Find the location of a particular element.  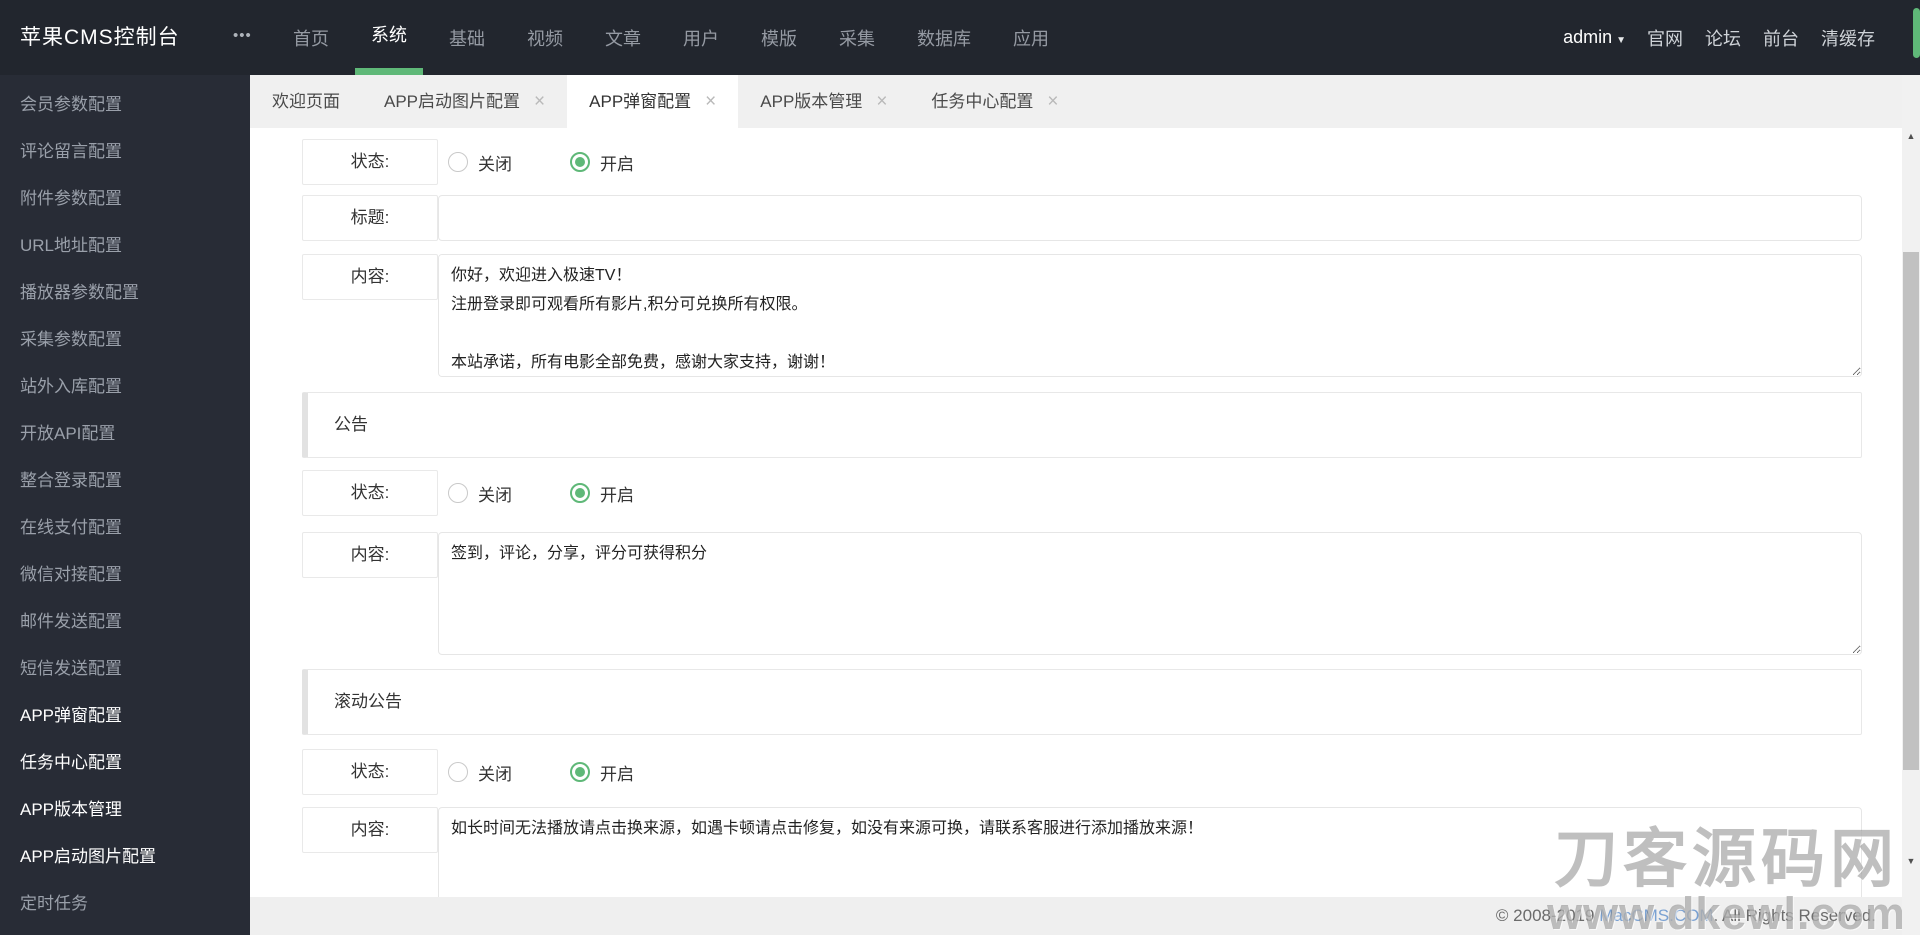

copyright-prefix: © 2008-2019 is located at coordinates (1547, 915).